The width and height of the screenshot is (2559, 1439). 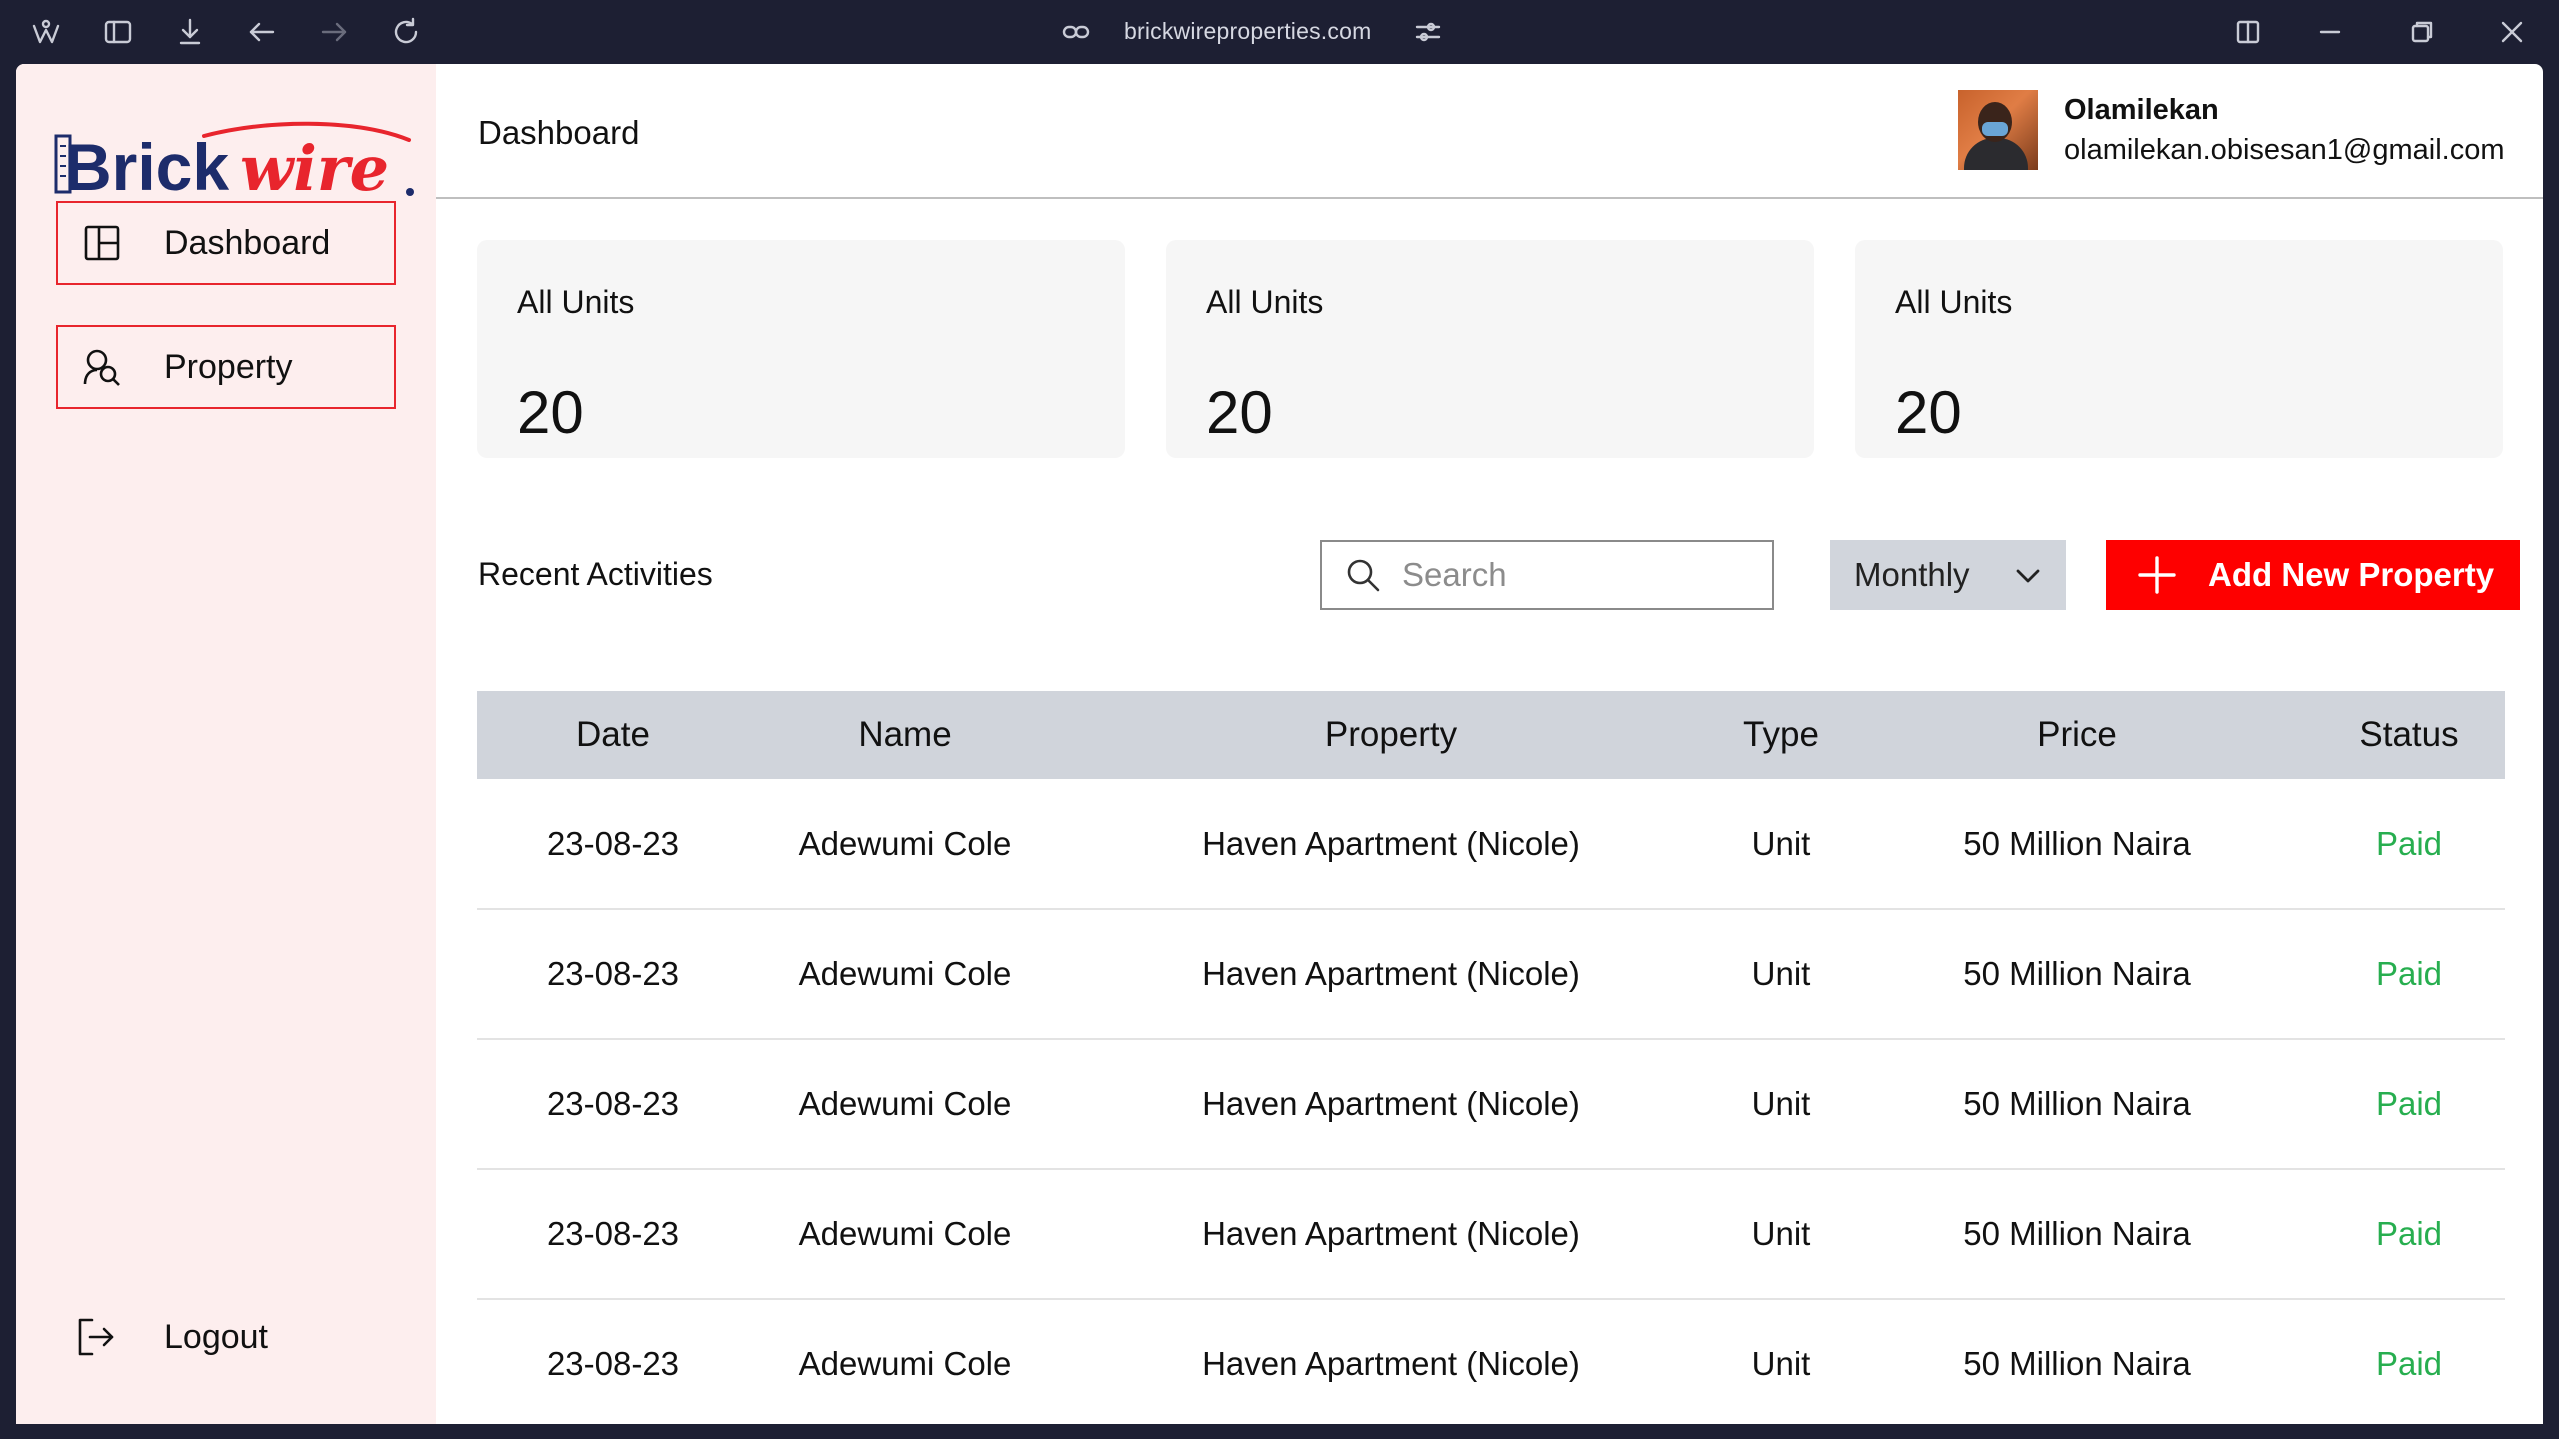 I want to click on logout-icon, so click(x=95, y=1337).